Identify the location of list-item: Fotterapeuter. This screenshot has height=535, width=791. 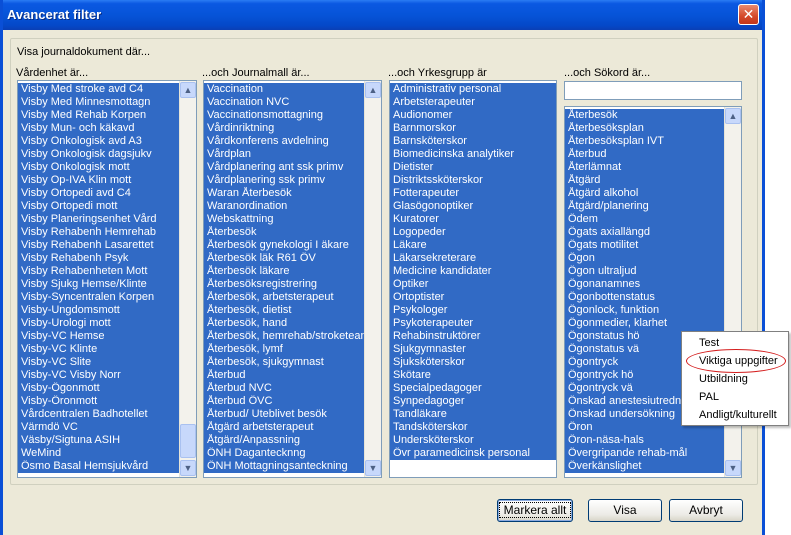
(473, 193).